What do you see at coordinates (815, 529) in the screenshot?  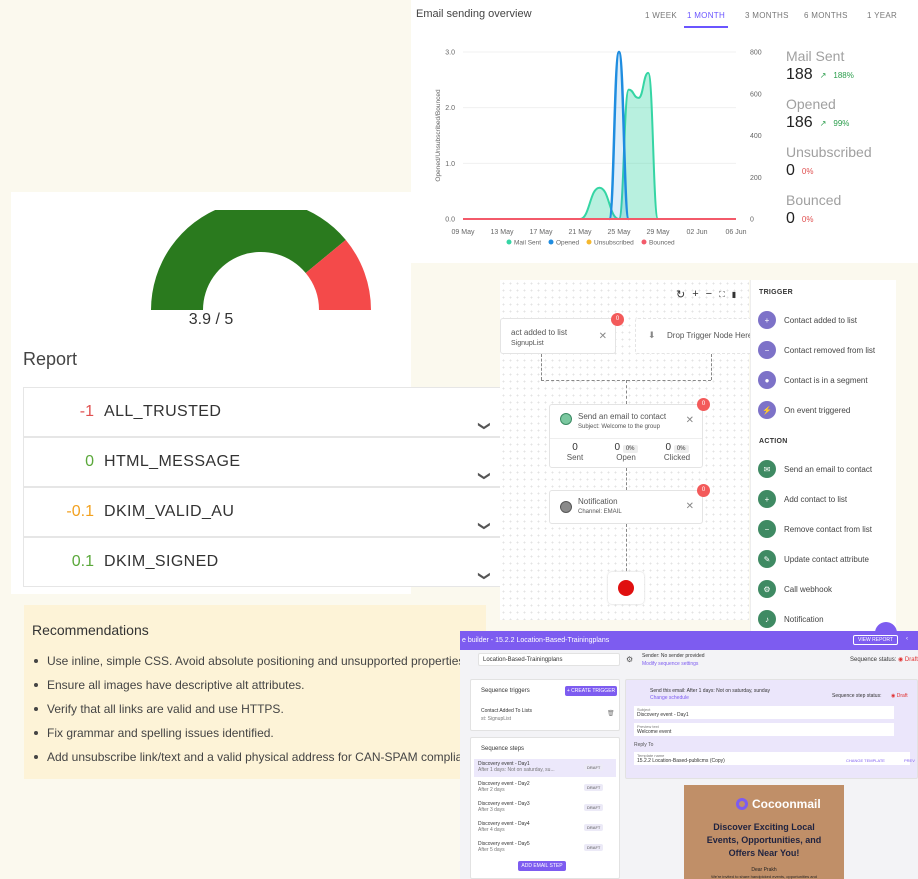 I see `palette-remove-from-list: − Remove contact from list` at bounding box center [815, 529].